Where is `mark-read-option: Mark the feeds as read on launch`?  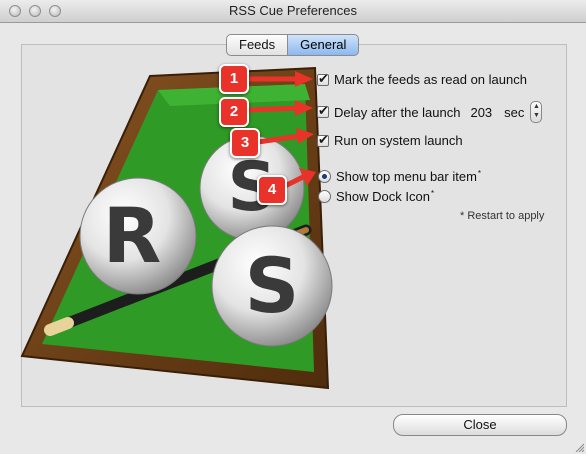 mark-read-option: Mark the feeds as read on launch is located at coordinates (422, 79).